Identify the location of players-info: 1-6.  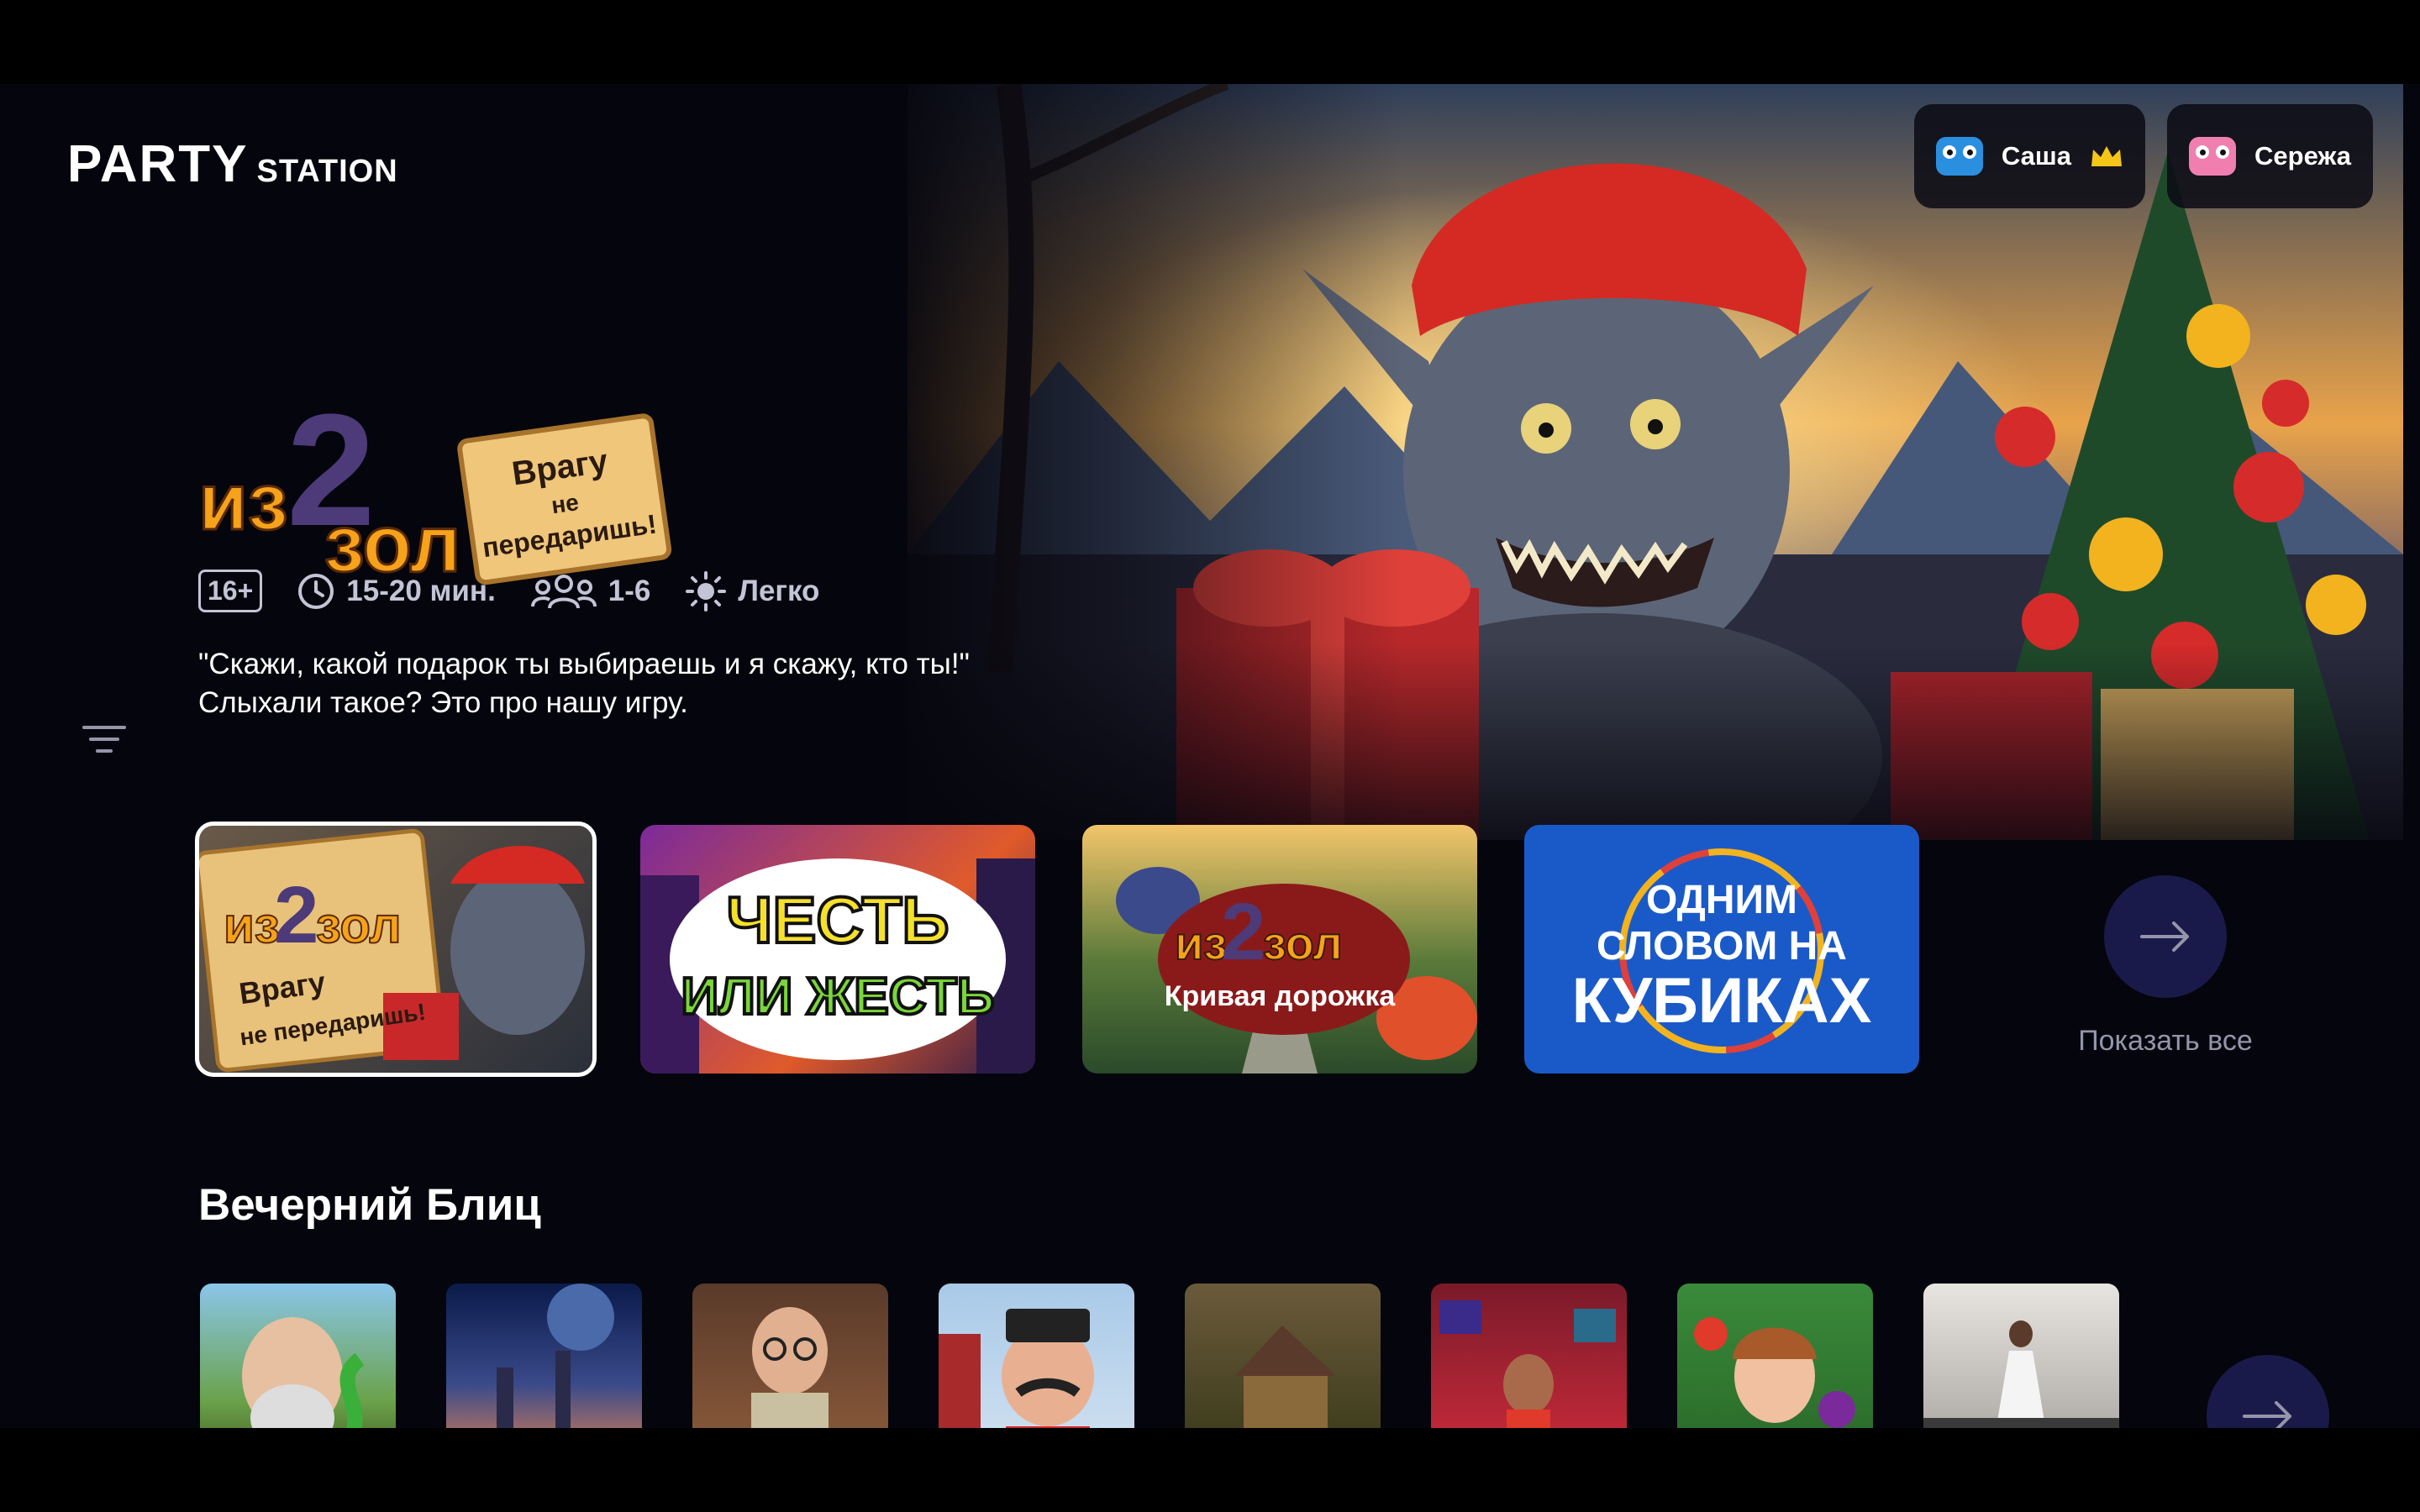
(590, 591).